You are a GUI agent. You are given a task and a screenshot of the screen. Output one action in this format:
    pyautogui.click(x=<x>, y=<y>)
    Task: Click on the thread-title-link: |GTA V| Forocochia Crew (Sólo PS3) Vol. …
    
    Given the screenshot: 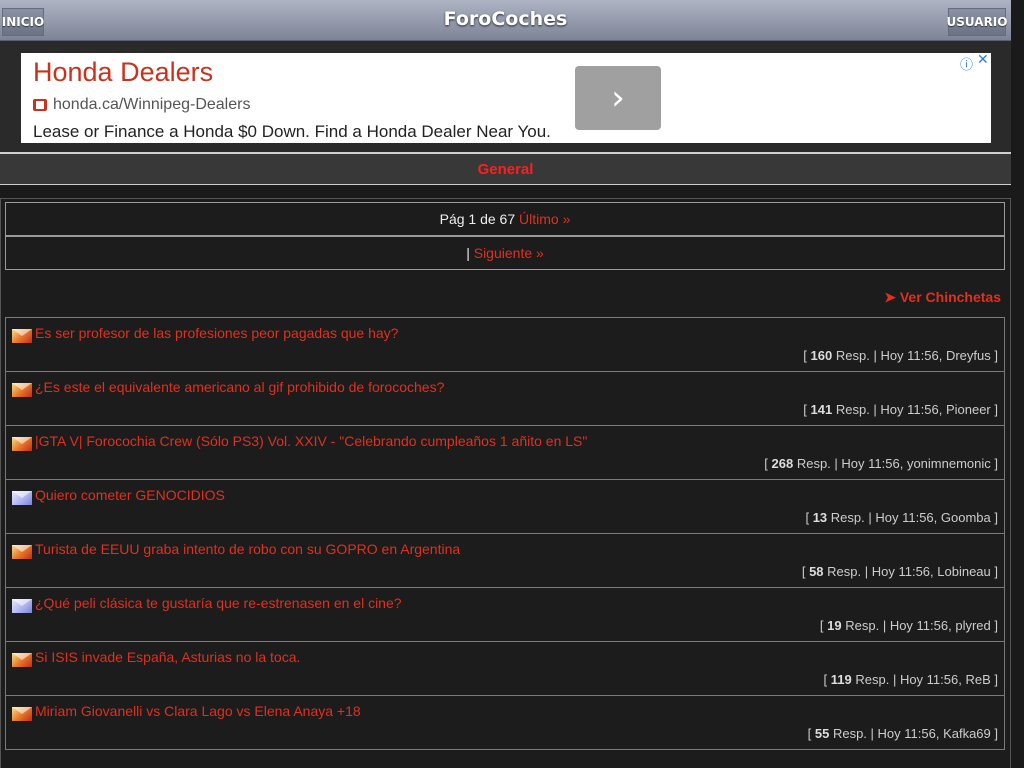 What is the action you would take?
    pyautogui.click(x=311, y=441)
    